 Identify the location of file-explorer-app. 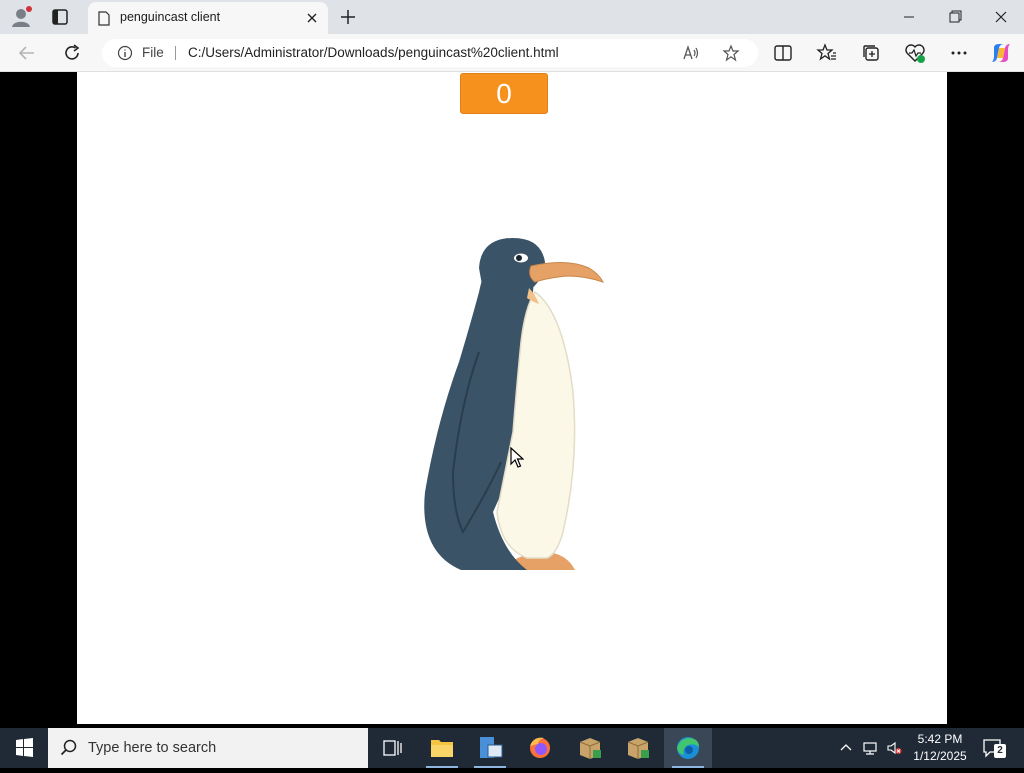
(442, 748).